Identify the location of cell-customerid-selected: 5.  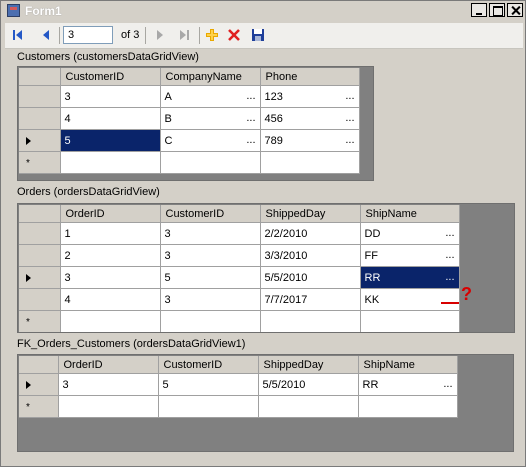
(110, 140).